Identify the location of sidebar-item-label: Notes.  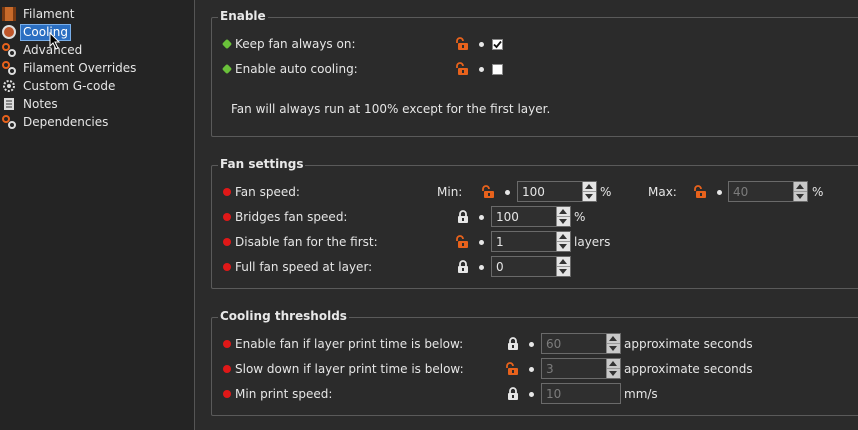
(40, 103).